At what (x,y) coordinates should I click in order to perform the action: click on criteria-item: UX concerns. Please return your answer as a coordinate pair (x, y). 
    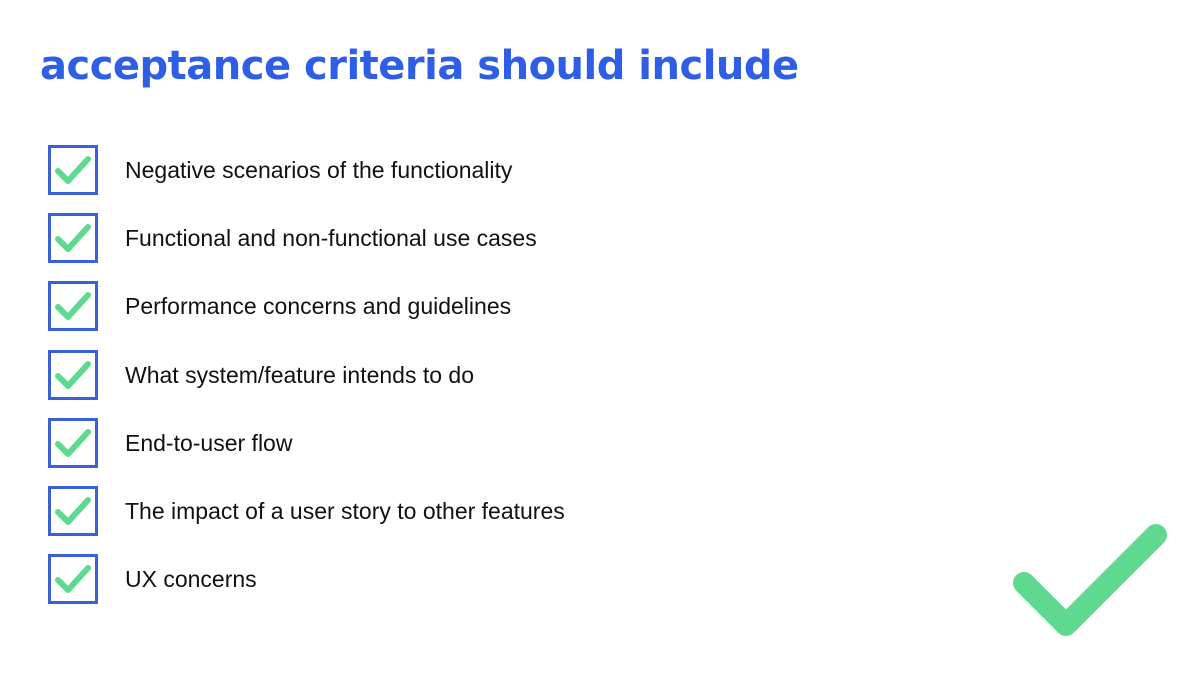
    Looking at the image, I should click on (306, 579).